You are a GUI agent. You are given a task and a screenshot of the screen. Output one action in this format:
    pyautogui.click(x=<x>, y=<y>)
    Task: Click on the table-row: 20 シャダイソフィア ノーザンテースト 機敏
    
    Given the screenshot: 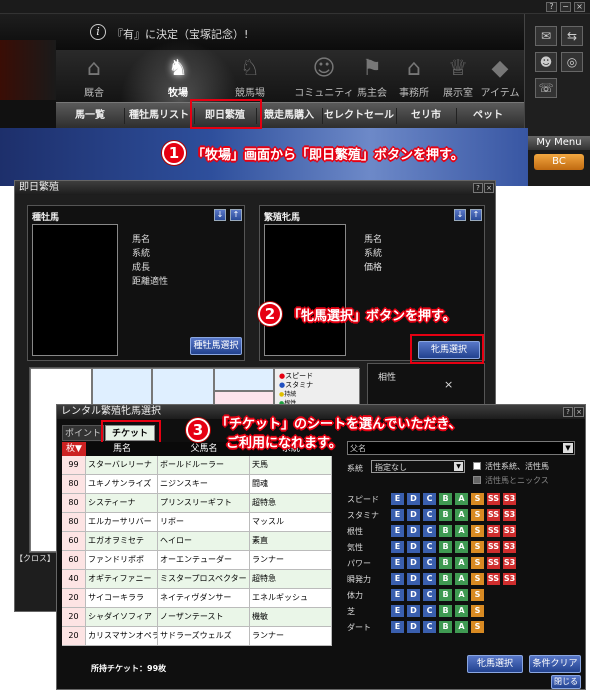 What is the action you would take?
    pyautogui.click(x=197, y=617)
    